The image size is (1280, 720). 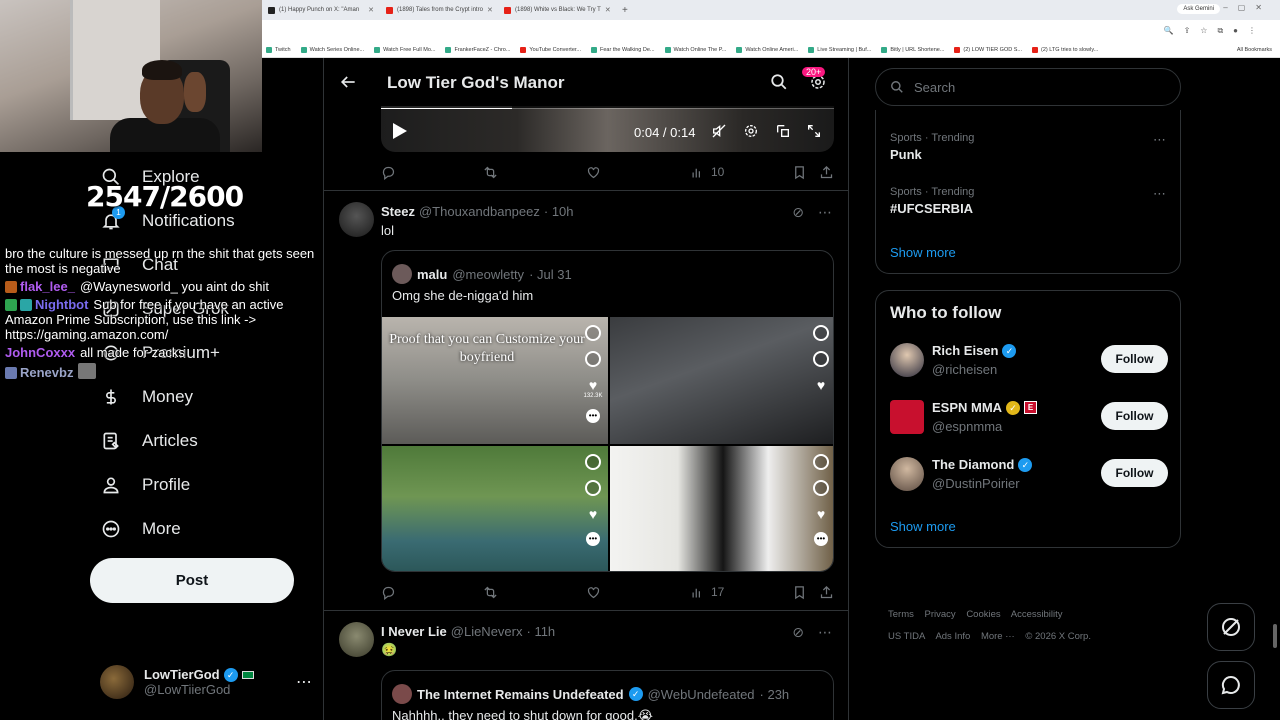 I want to click on footer-link: Privacy, so click(x=940, y=614).